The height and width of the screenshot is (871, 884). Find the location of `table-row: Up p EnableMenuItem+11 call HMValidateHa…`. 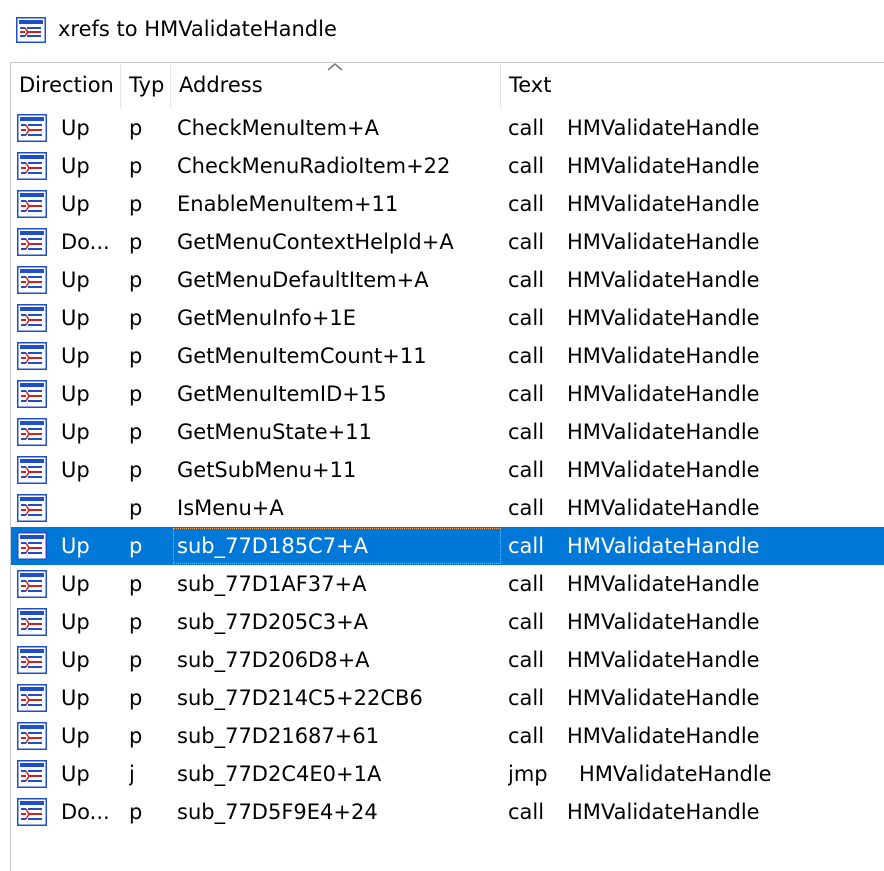

table-row: Up p EnableMenuItem+11 call HMValidateHa… is located at coordinates (447, 204).